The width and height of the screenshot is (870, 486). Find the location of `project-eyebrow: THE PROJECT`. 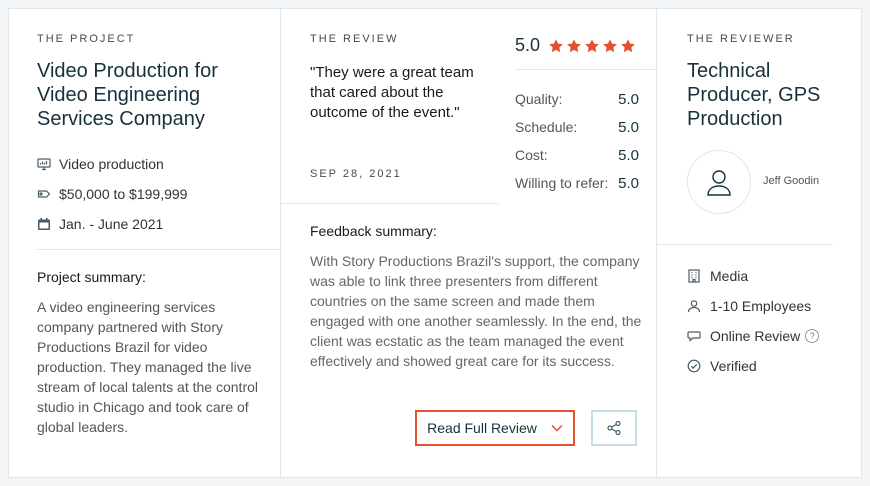

project-eyebrow: THE PROJECT is located at coordinates (86, 39).